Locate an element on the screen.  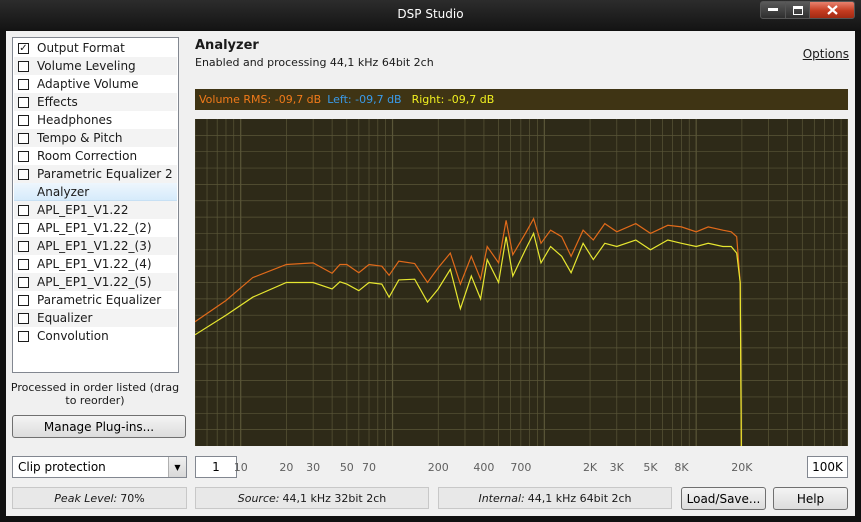
plugin-list-item: Adaptive Volume is located at coordinates (95, 84).